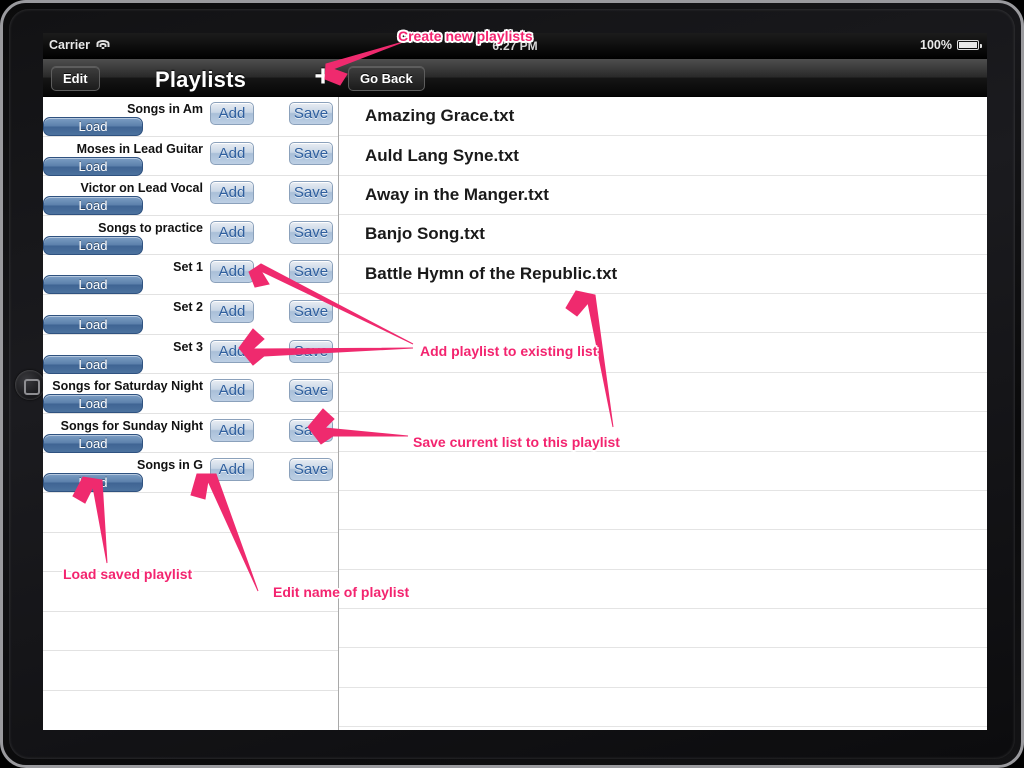 Image resolution: width=1024 pixels, height=768 pixels. Describe the element at coordinates (190, 117) in the screenshot. I see `playlist-row: Songs in Am Add Save Load` at that location.